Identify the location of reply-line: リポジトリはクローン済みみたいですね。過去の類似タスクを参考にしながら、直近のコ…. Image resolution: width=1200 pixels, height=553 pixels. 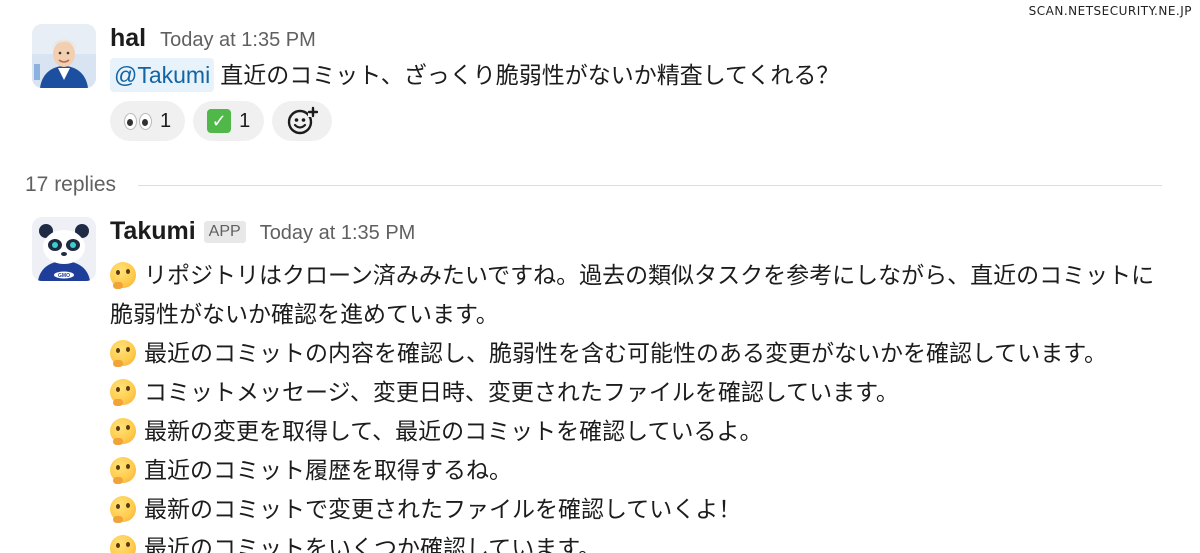
(640, 275).